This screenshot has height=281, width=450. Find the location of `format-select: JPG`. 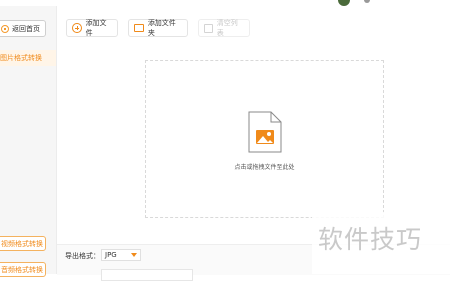

format-select: JPG is located at coordinates (121, 255).